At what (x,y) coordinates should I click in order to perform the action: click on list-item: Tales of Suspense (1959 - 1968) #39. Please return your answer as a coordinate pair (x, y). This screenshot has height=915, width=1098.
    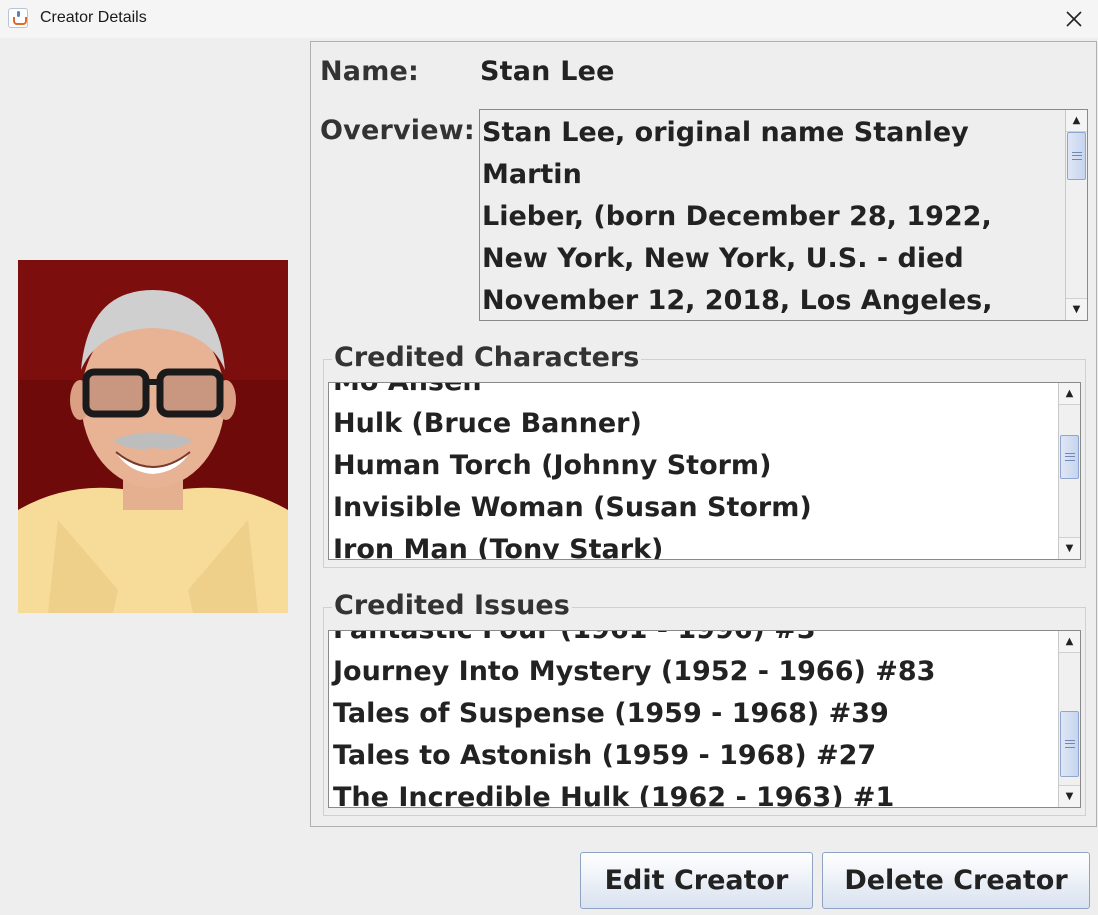
    Looking at the image, I should click on (693, 714).